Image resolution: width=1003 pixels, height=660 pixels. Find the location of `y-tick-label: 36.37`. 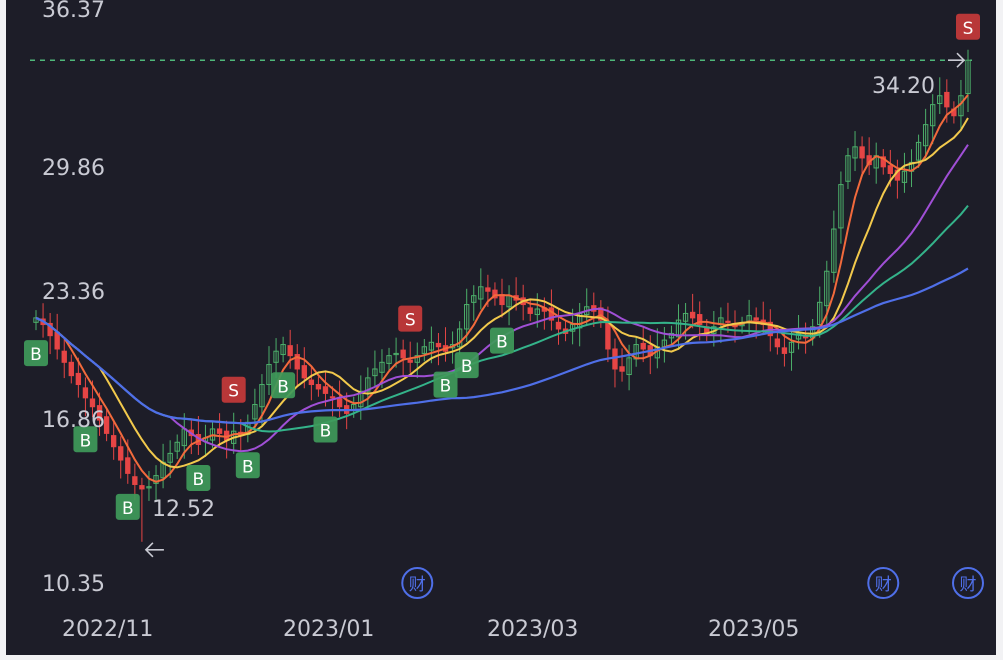

y-tick-label: 36.37 is located at coordinates (73, 11).